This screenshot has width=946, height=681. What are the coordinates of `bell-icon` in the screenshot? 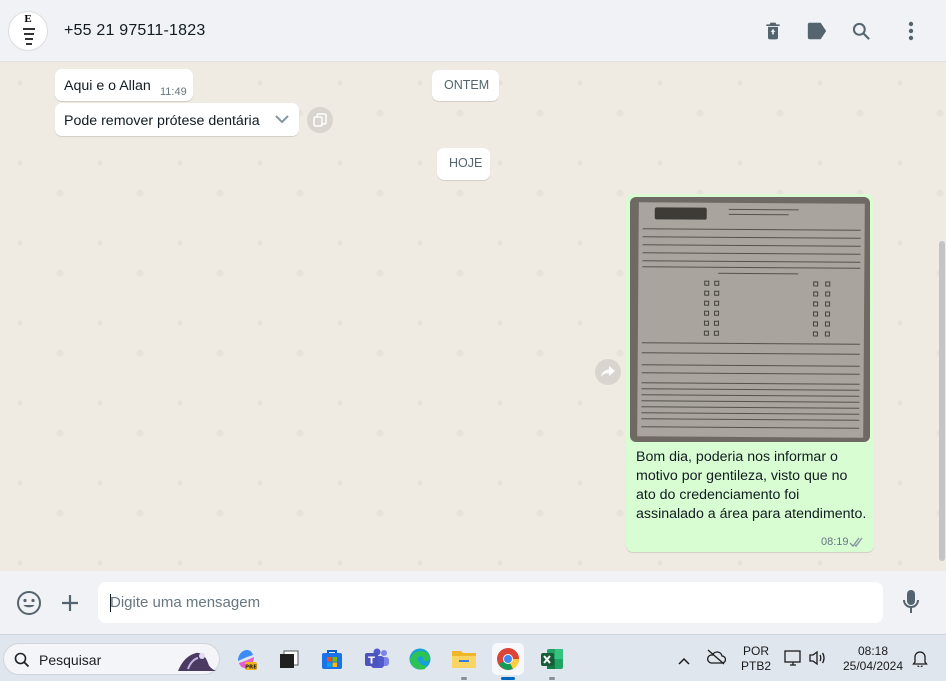 It's located at (920, 660).